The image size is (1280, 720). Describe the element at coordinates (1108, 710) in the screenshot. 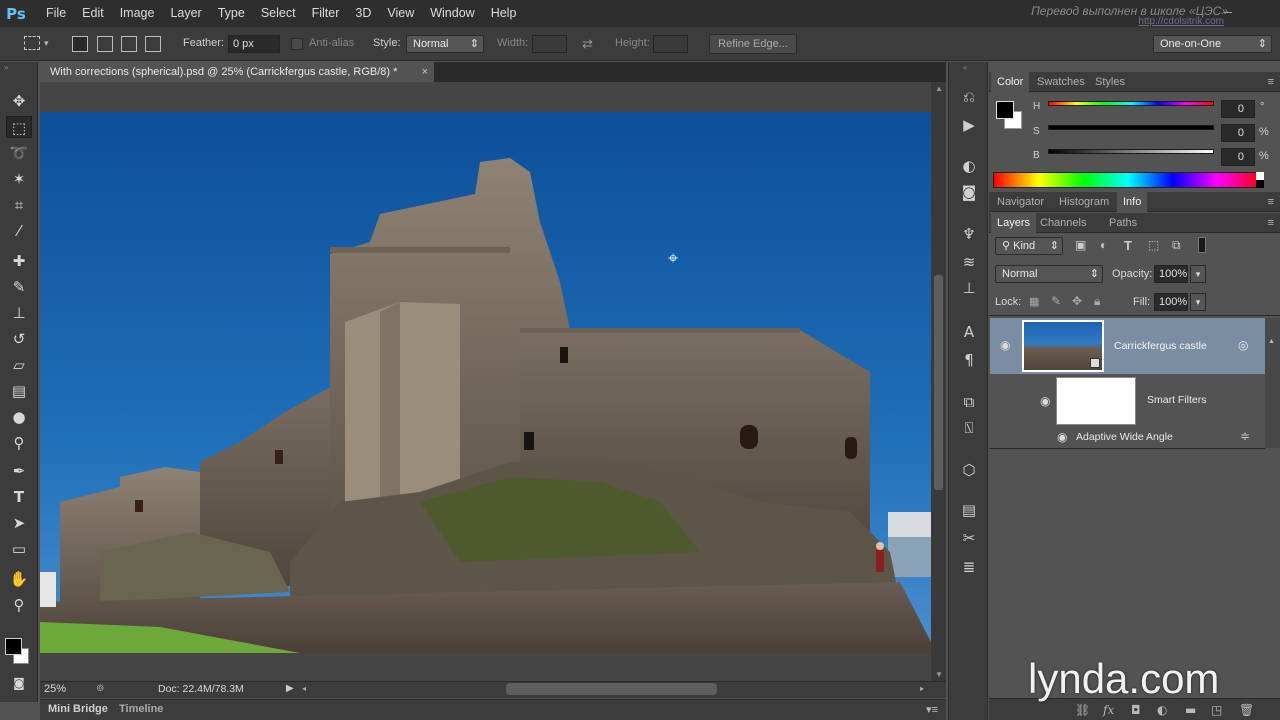

I see `fx-icon: fx` at that location.